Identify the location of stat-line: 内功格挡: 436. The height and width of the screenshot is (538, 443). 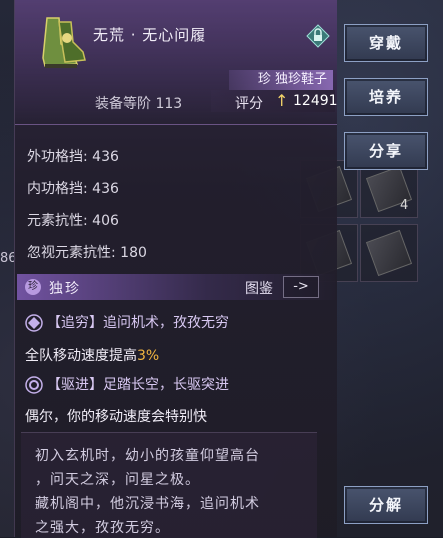
(73, 189).